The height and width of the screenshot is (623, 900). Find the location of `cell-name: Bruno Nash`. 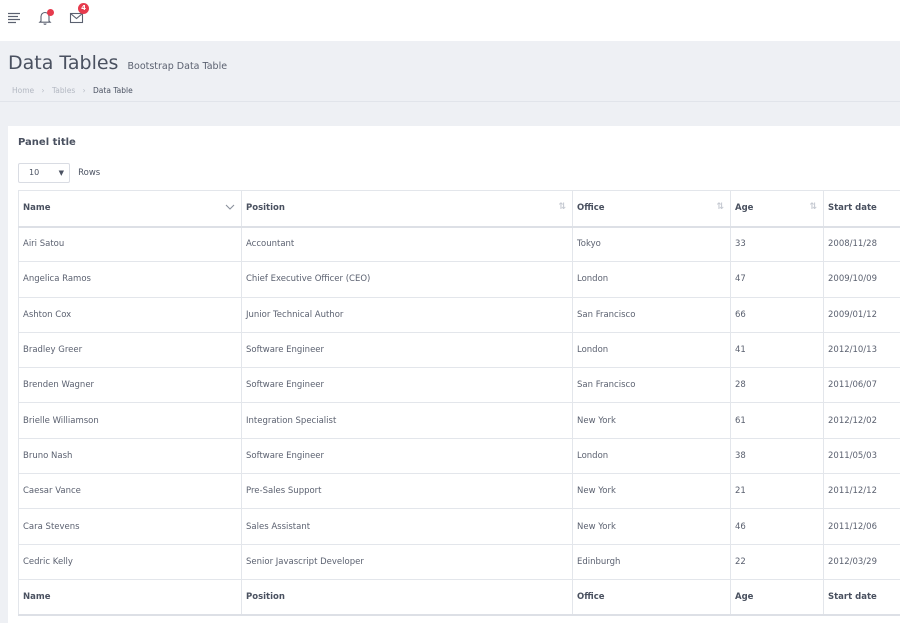

cell-name: Bruno Nash is located at coordinates (130, 456).